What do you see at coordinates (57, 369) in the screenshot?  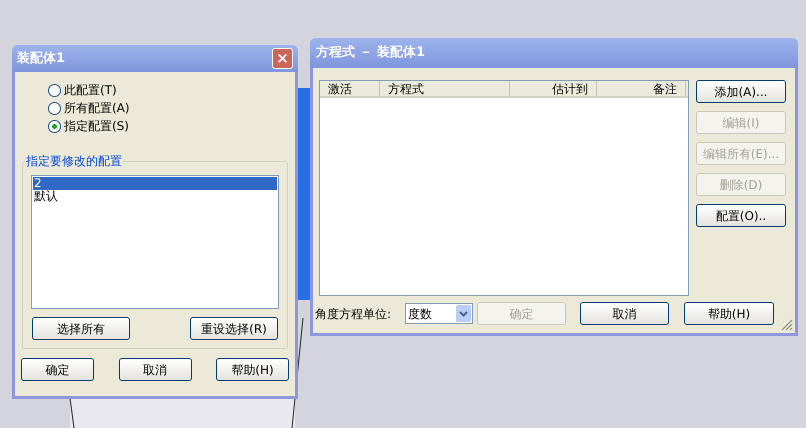 I see `button: 确定` at bounding box center [57, 369].